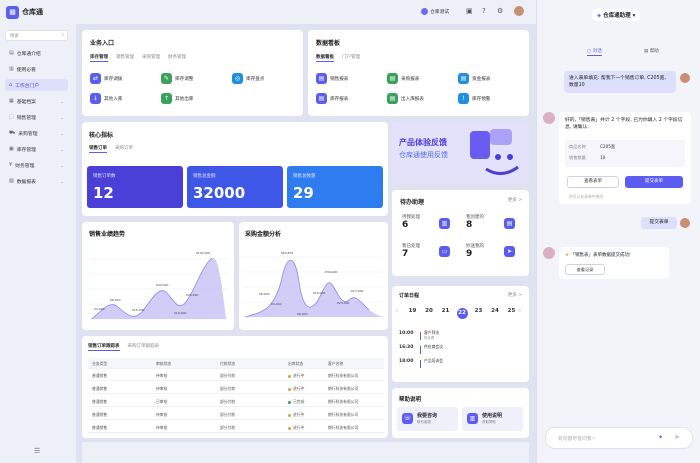 The width and height of the screenshot is (700, 463). I want to click on view-form-button: 查看表单, so click(593, 182).